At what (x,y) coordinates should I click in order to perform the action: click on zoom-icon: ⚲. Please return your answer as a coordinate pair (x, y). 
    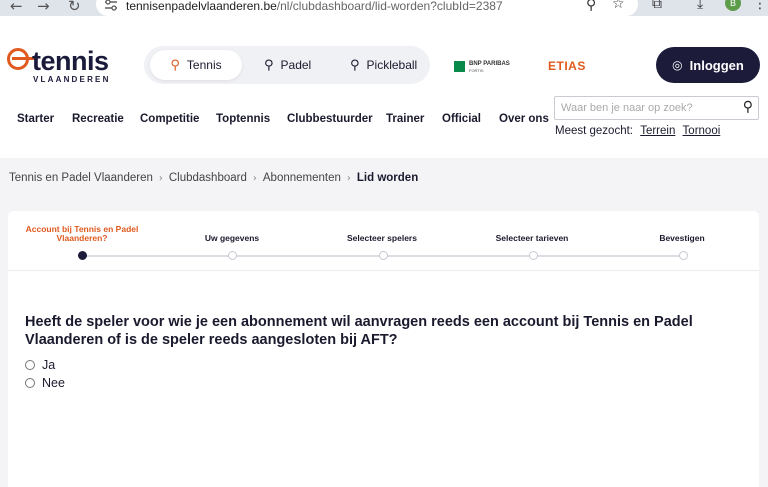
    Looking at the image, I should click on (591, 6).